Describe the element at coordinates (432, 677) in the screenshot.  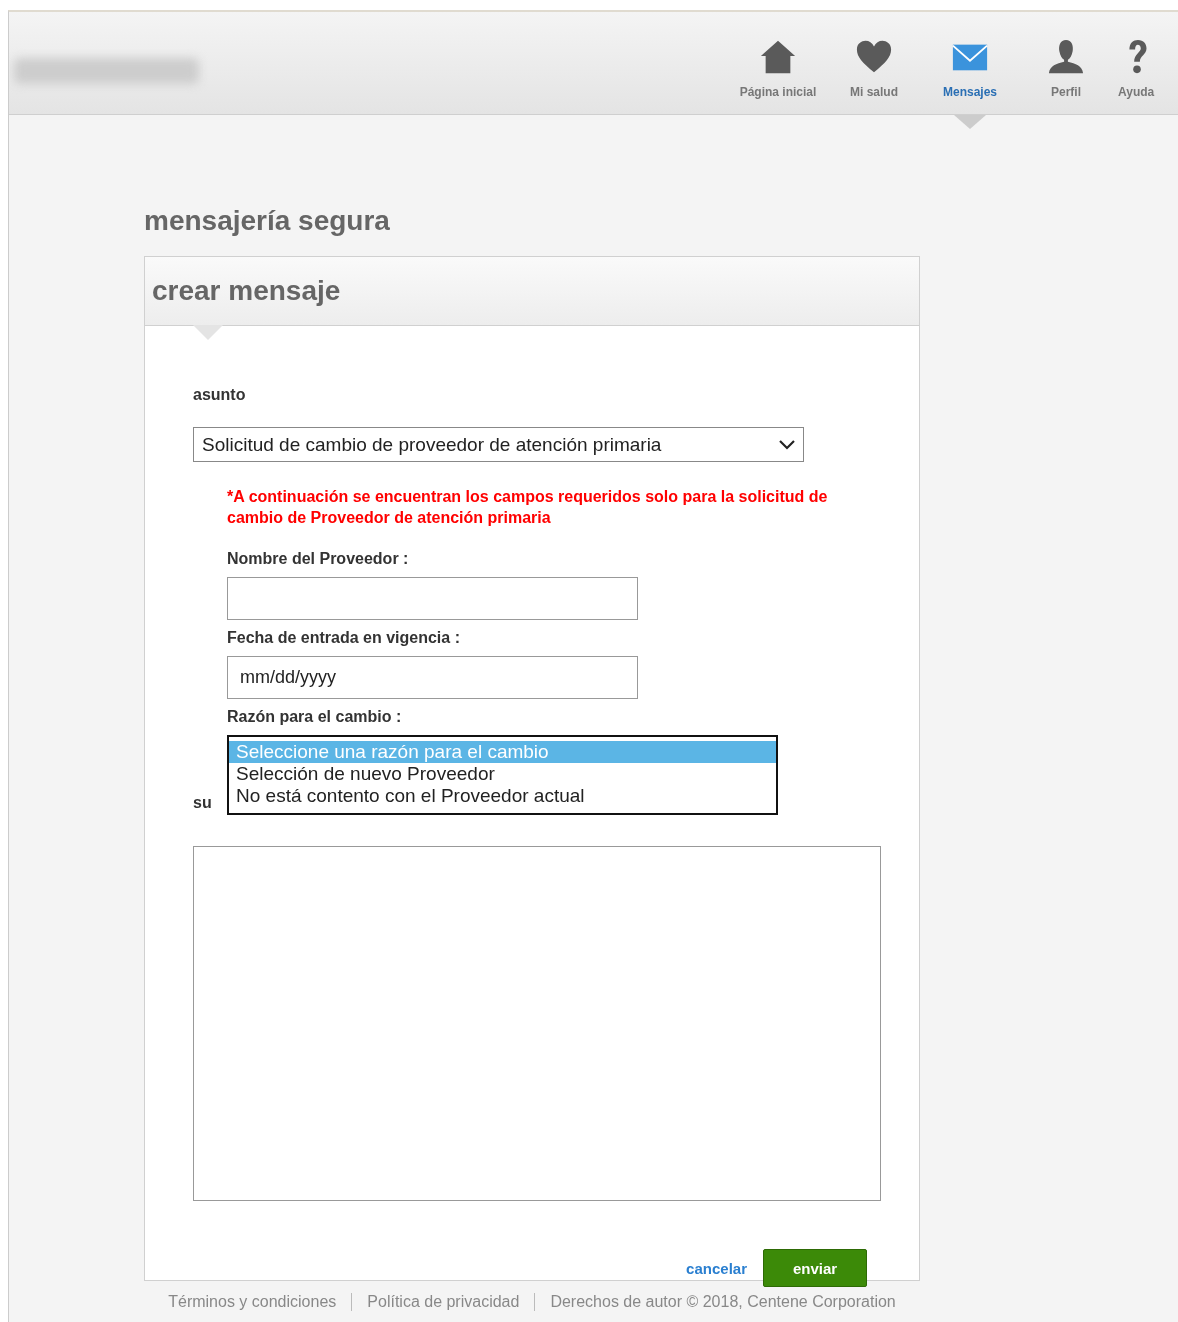
I see `date-field: mm/dd/yyyy` at that location.